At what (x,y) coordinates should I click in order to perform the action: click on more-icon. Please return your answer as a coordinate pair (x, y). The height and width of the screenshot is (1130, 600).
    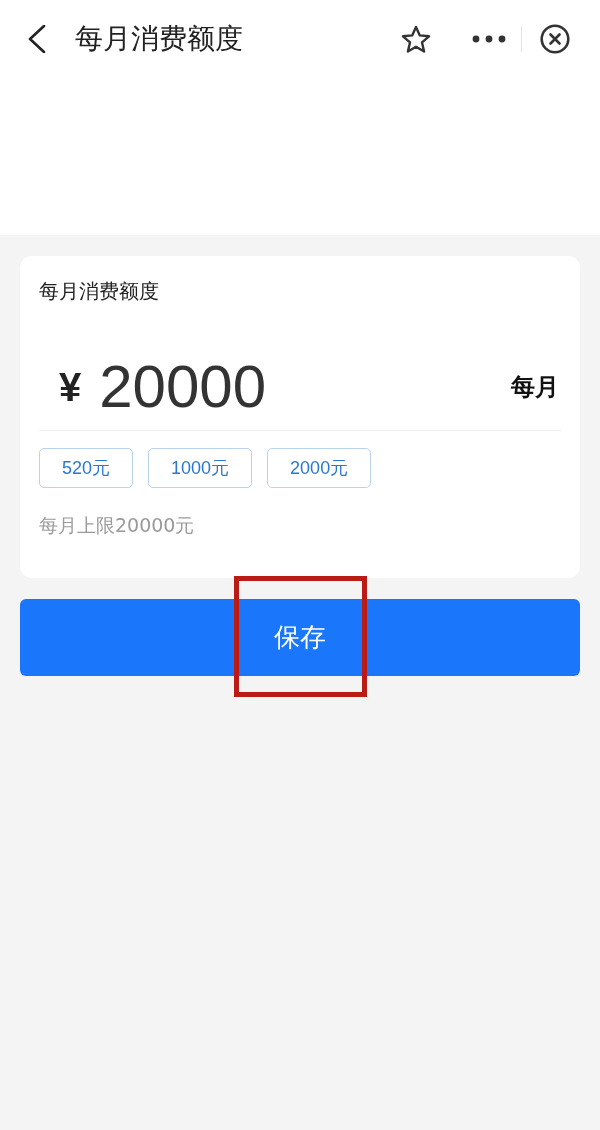
    Looking at the image, I should click on (489, 39).